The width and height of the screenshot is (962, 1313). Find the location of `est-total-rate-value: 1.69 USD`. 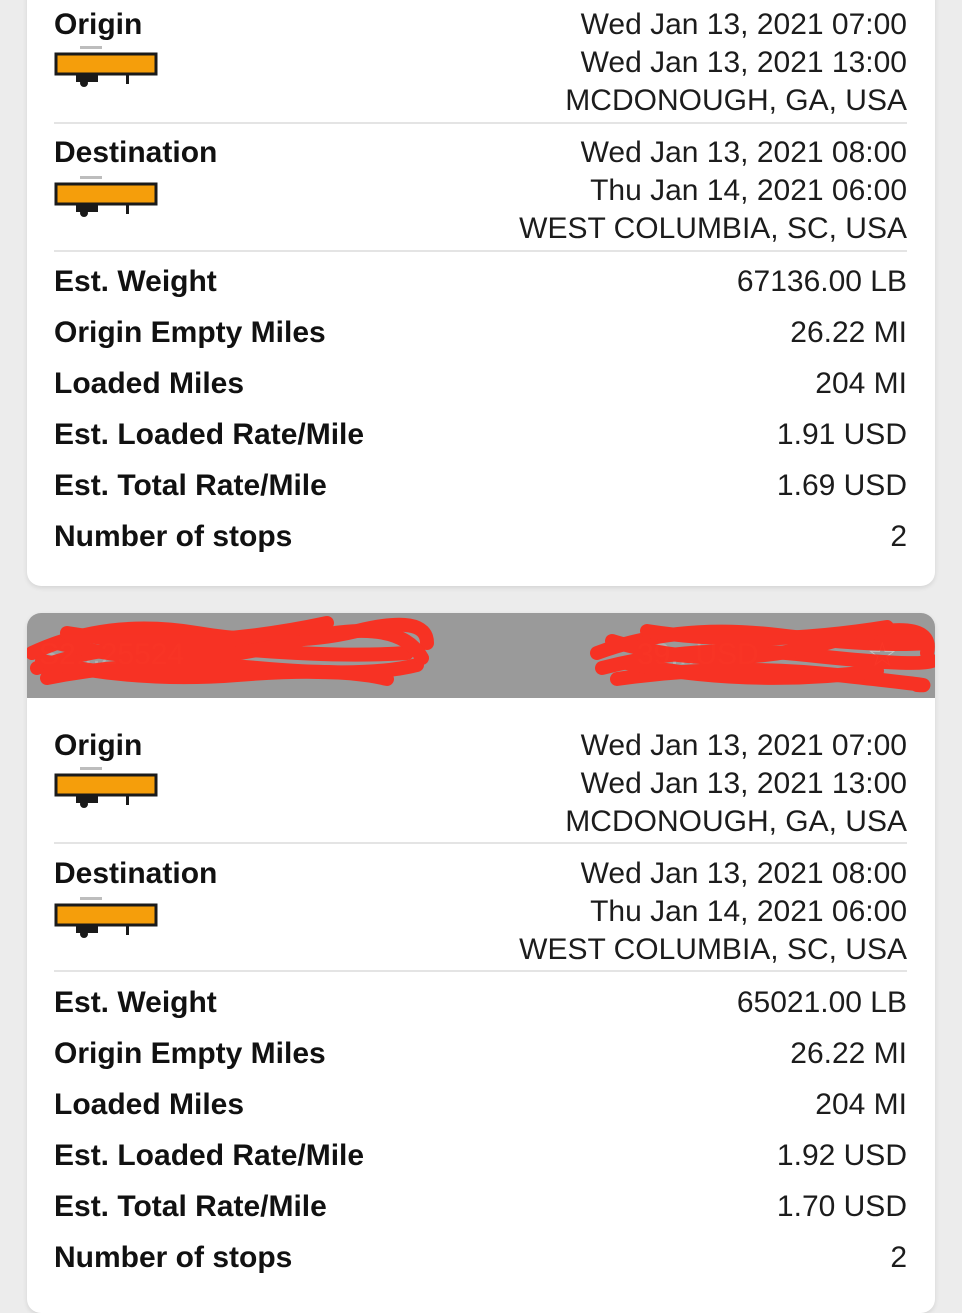

est-total-rate-value: 1.69 USD is located at coordinates (841, 485).